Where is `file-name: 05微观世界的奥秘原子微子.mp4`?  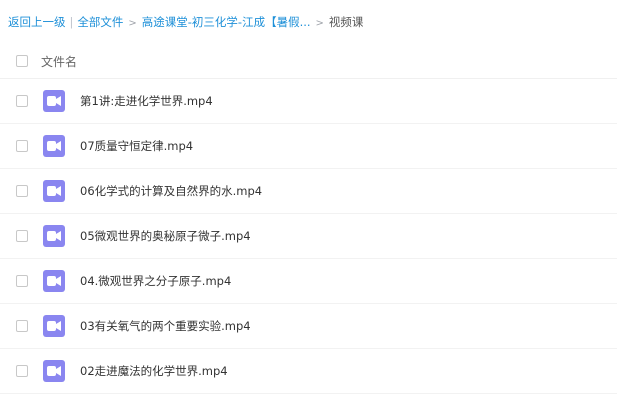
file-name: 05微观世界的奥秘原子微子.mp4 is located at coordinates (165, 236).